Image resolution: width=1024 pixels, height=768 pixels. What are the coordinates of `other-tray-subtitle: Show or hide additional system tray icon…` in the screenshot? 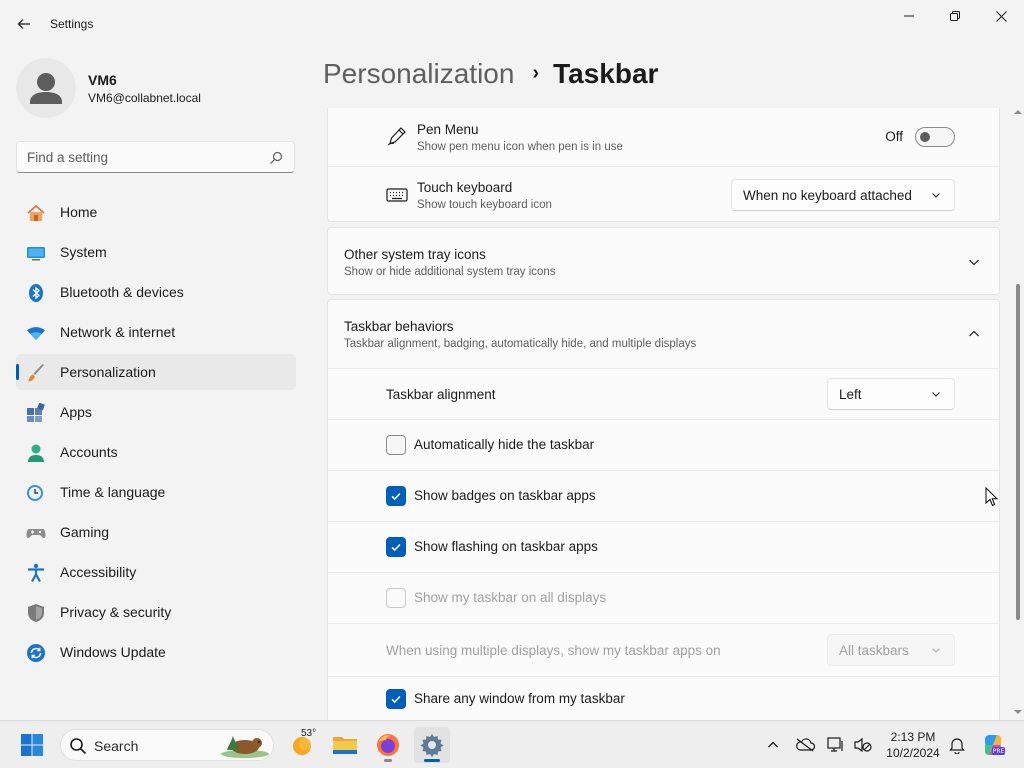 It's located at (450, 272).